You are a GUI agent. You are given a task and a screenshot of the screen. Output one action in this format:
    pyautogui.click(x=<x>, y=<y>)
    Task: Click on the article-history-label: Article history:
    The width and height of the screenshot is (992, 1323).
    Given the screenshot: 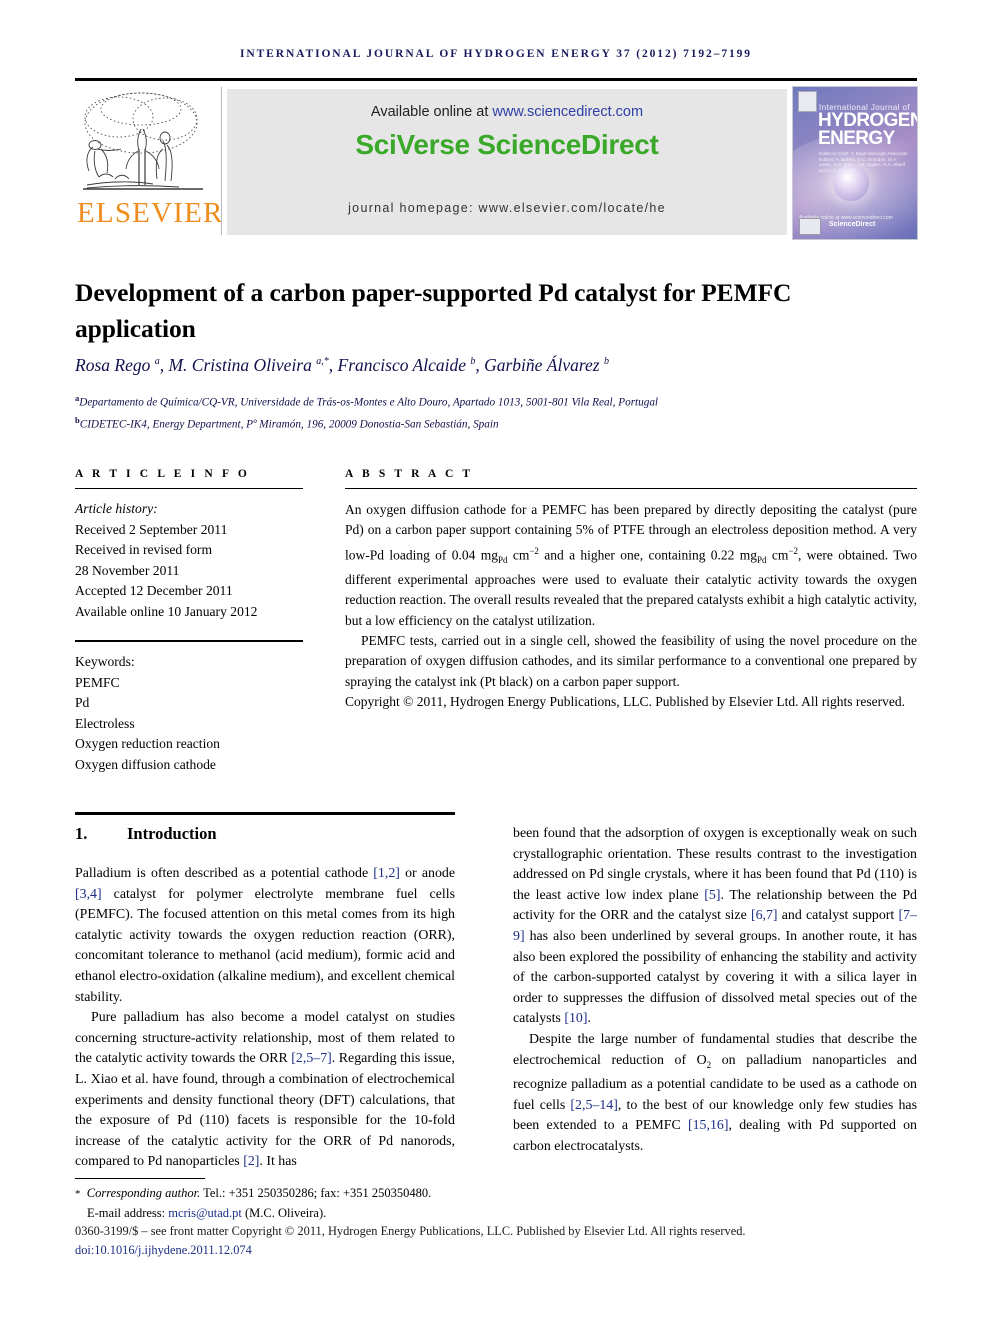 What is the action you would take?
    pyautogui.click(x=116, y=508)
    